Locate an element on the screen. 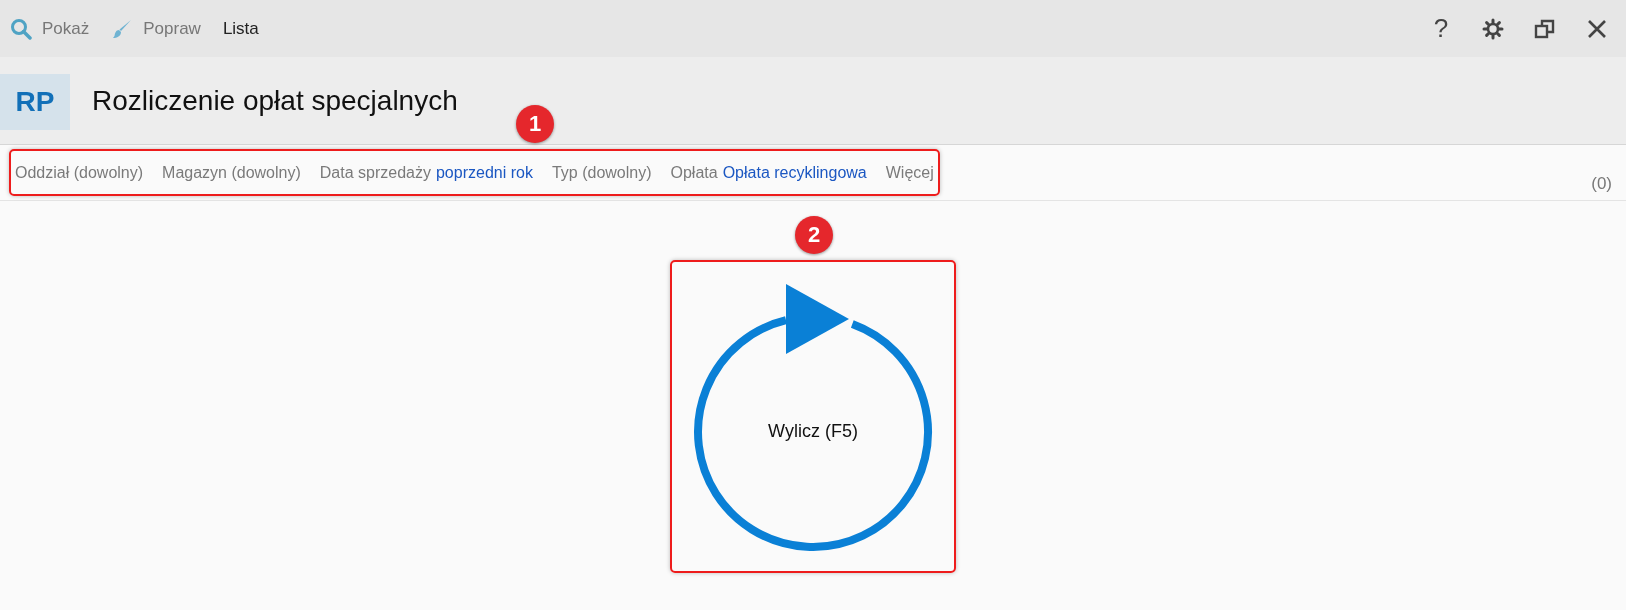 Image resolution: width=1626 pixels, height=610 pixels. help-button: ? is located at coordinates (1441, 28).